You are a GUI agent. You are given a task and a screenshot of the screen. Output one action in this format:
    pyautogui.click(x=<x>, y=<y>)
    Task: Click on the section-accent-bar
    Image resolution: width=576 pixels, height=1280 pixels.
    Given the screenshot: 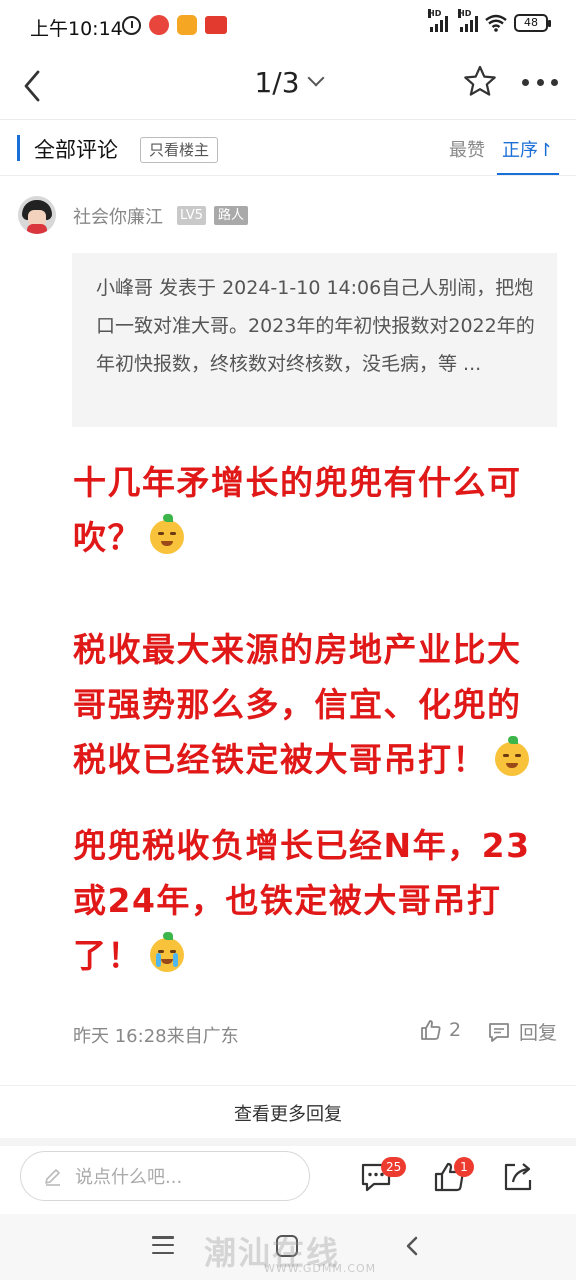 What is the action you would take?
    pyautogui.click(x=18, y=148)
    